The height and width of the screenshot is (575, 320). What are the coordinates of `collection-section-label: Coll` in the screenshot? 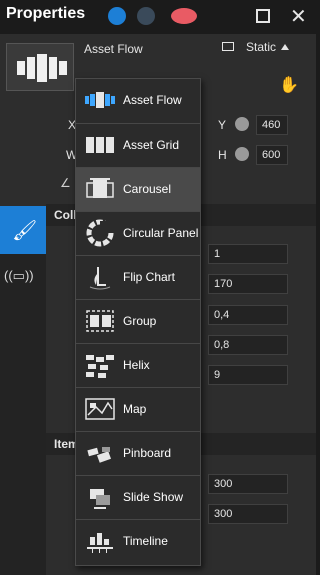 It's located at (65, 215).